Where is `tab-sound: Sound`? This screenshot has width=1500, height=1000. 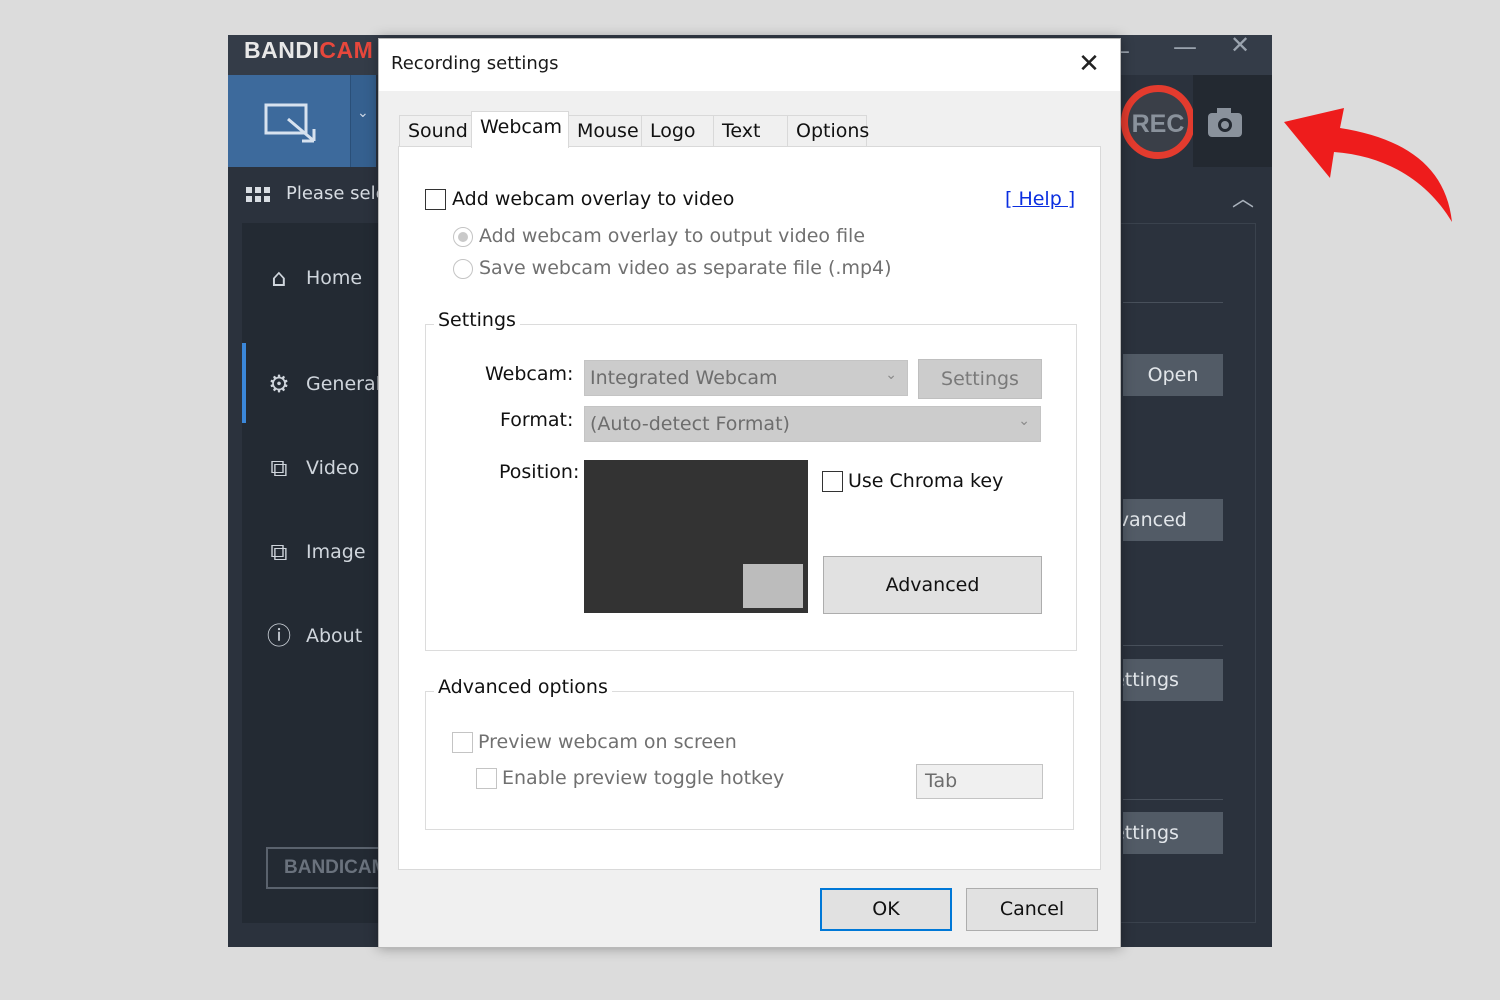
tab-sound: Sound is located at coordinates (435, 131).